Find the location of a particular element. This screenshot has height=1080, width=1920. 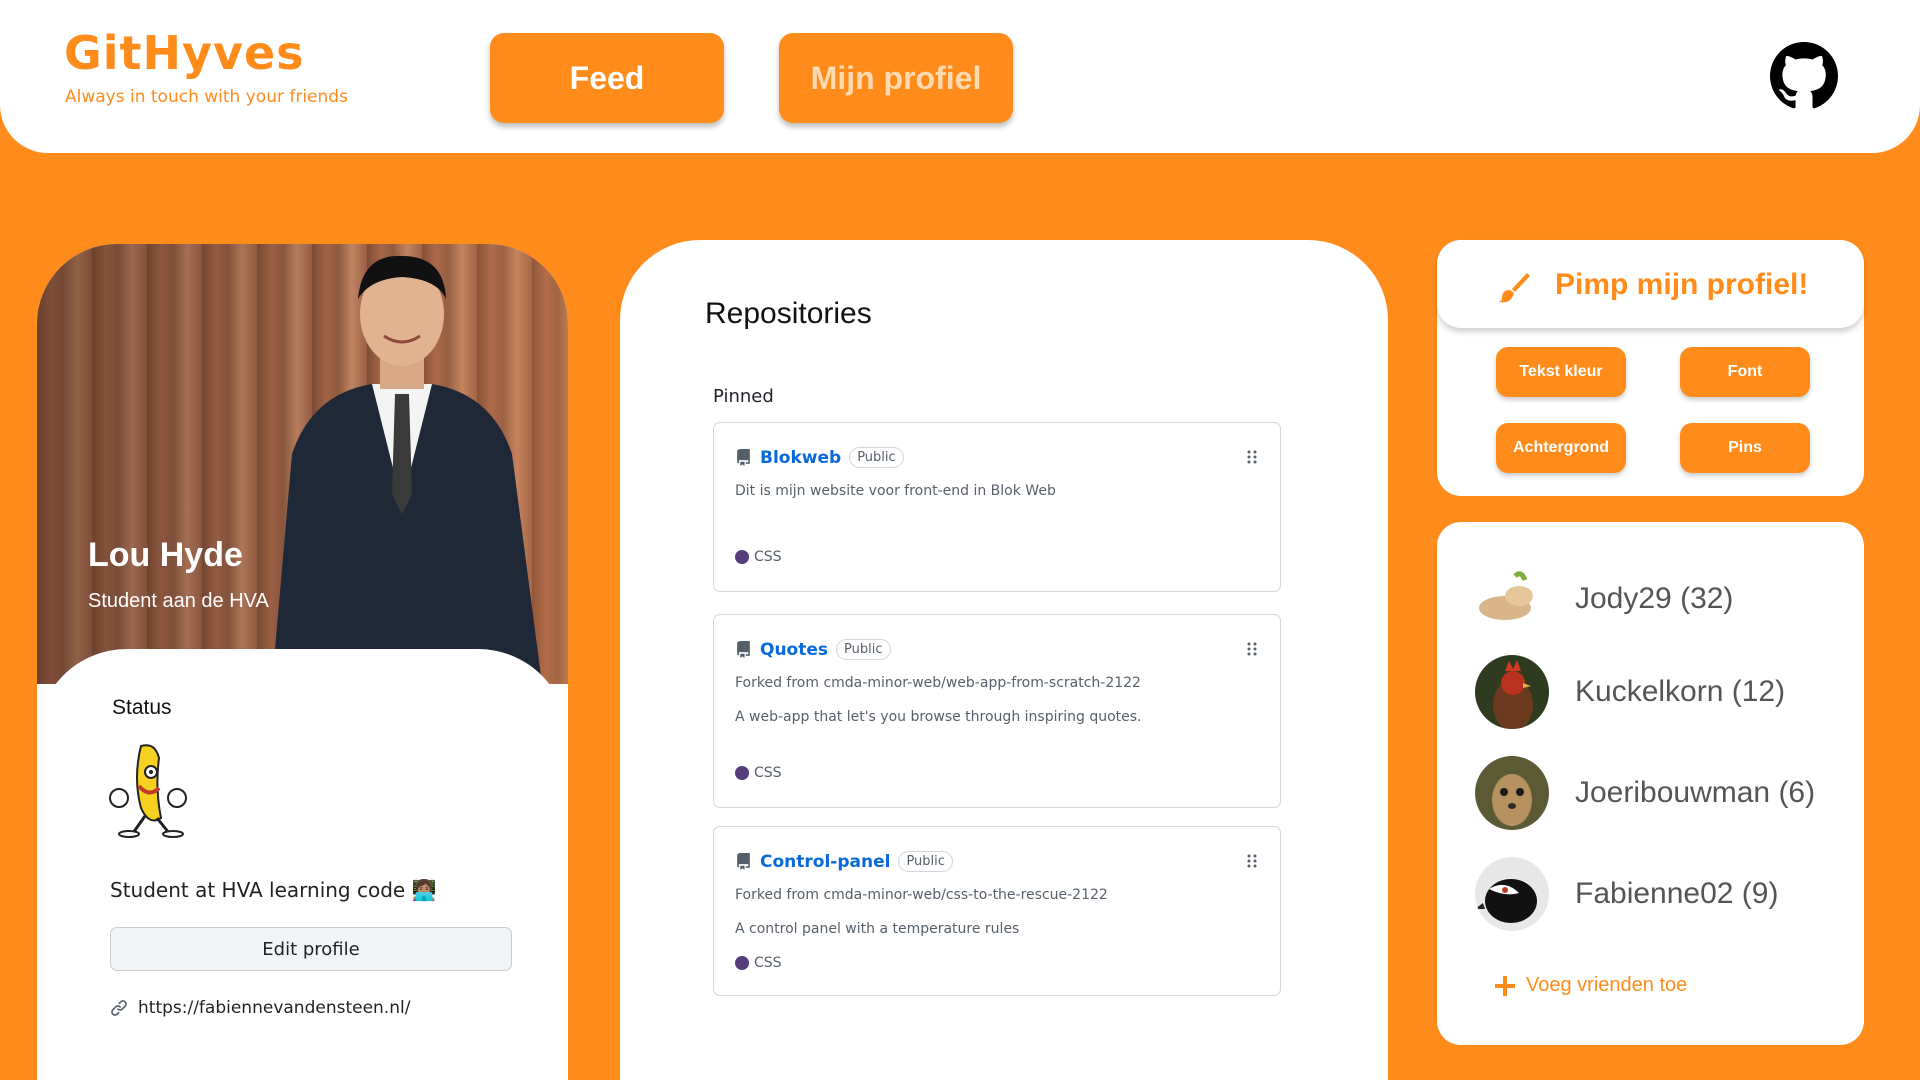

paintbrush-icon is located at coordinates (1514, 288).